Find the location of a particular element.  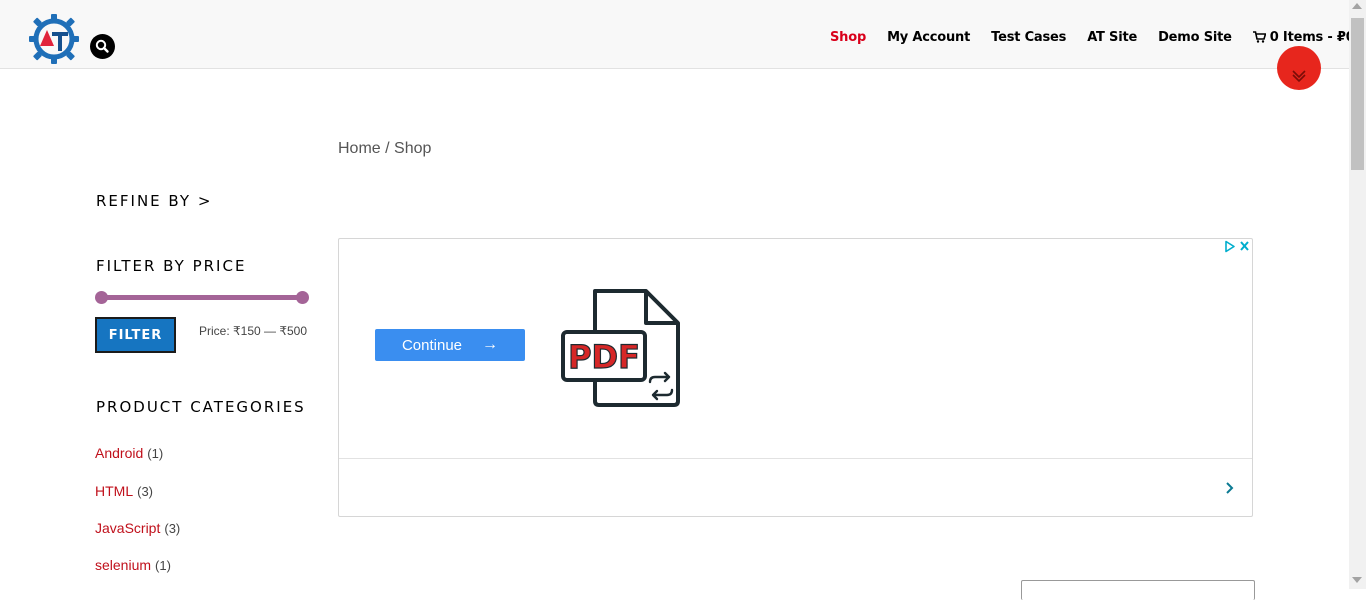

scroll-toggle-button is located at coordinates (1299, 68).